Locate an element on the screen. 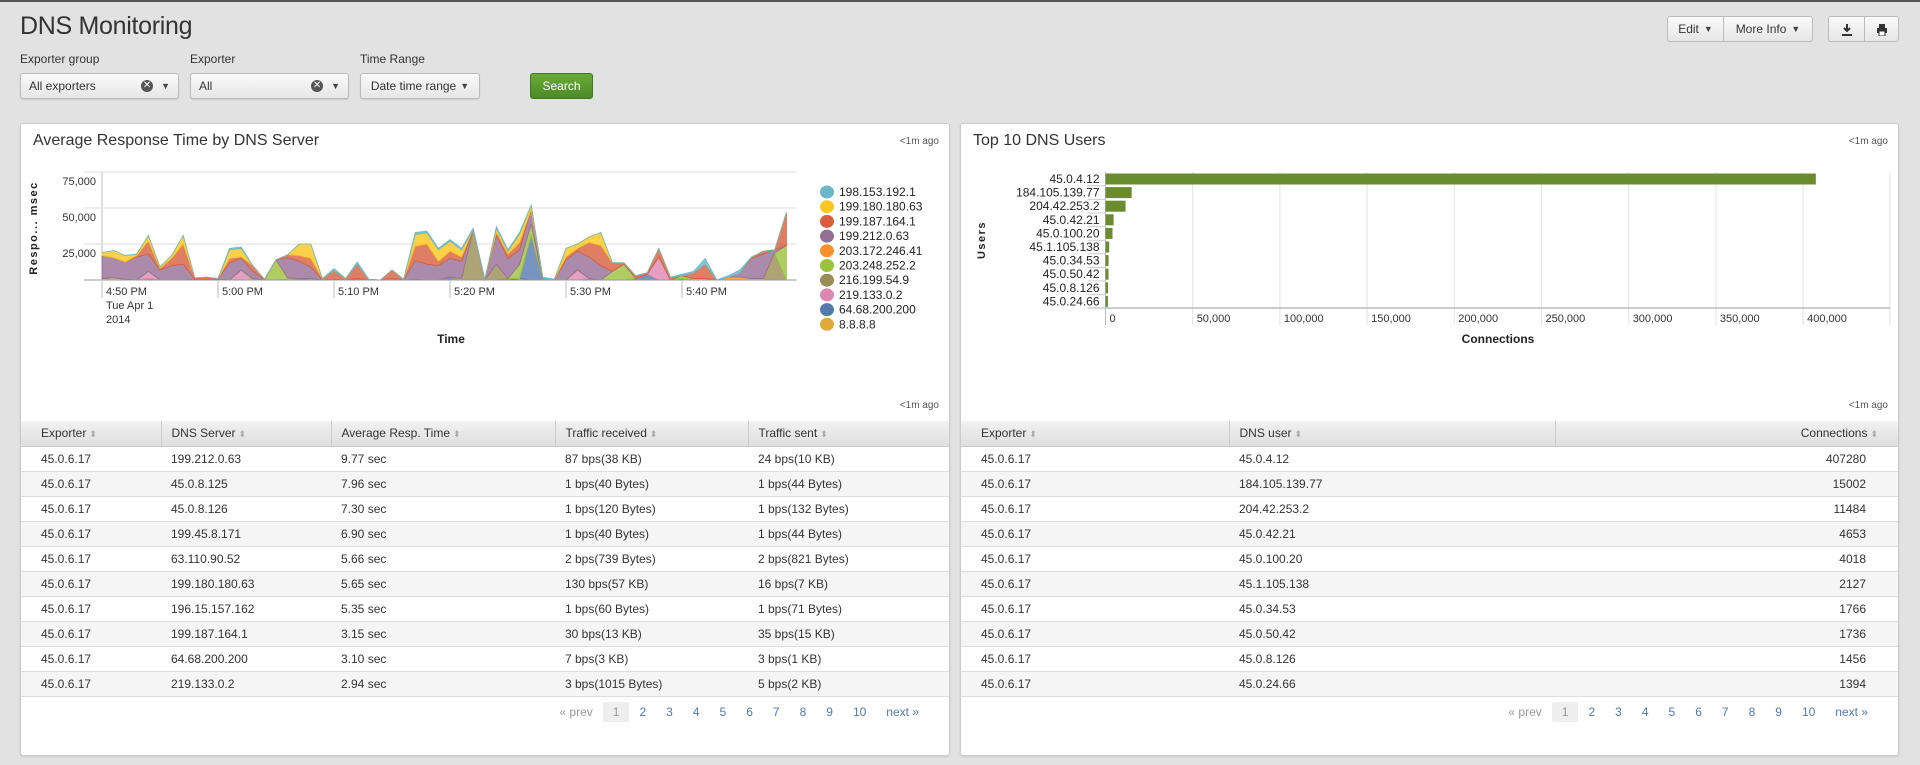  sort-icon: ⬍ is located at coordinates (1298, 434).